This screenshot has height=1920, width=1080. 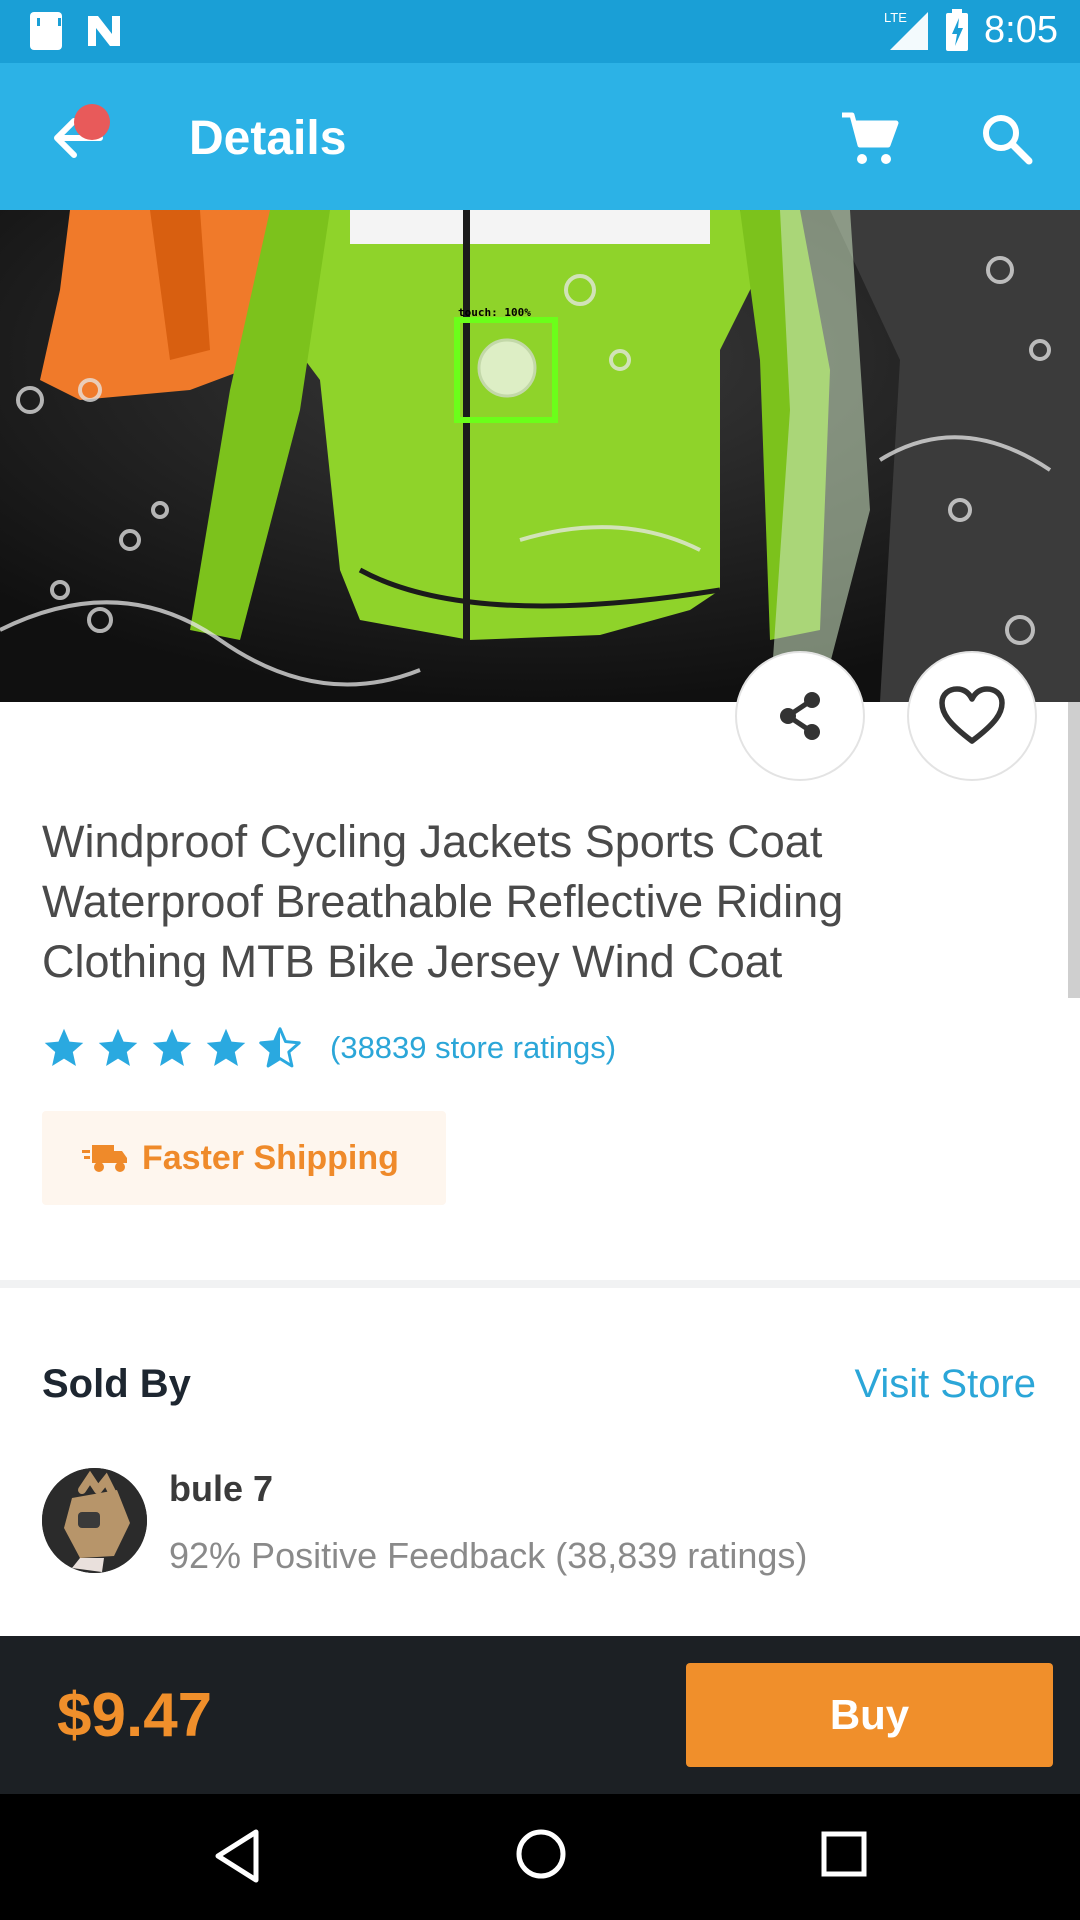 What do you see at coordinates (46, 31) in the screenshot?
I see `sd-card-icon` at bounding box center [46, 31].